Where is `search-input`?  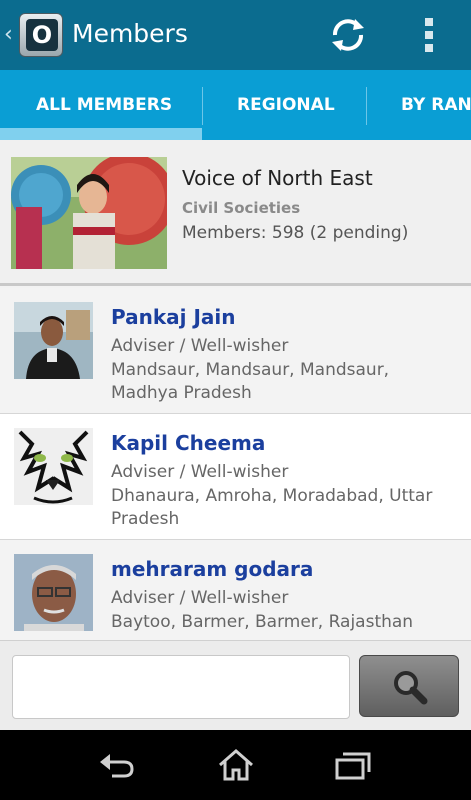
search-input is located at coordinates (181, 687).